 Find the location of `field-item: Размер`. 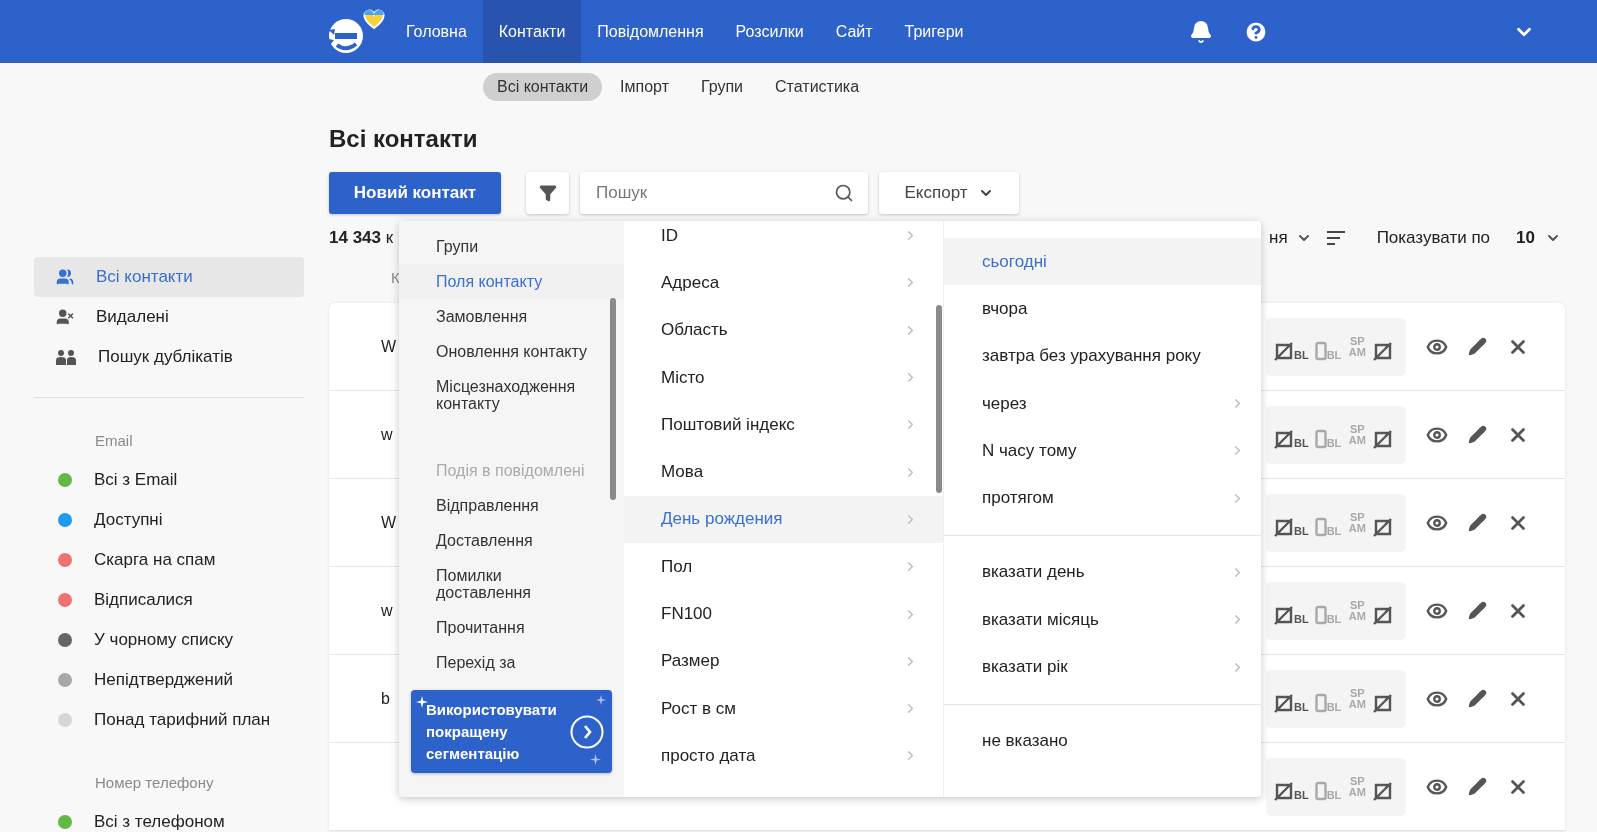

field-item: Размер is located at coordinates (783, 661).